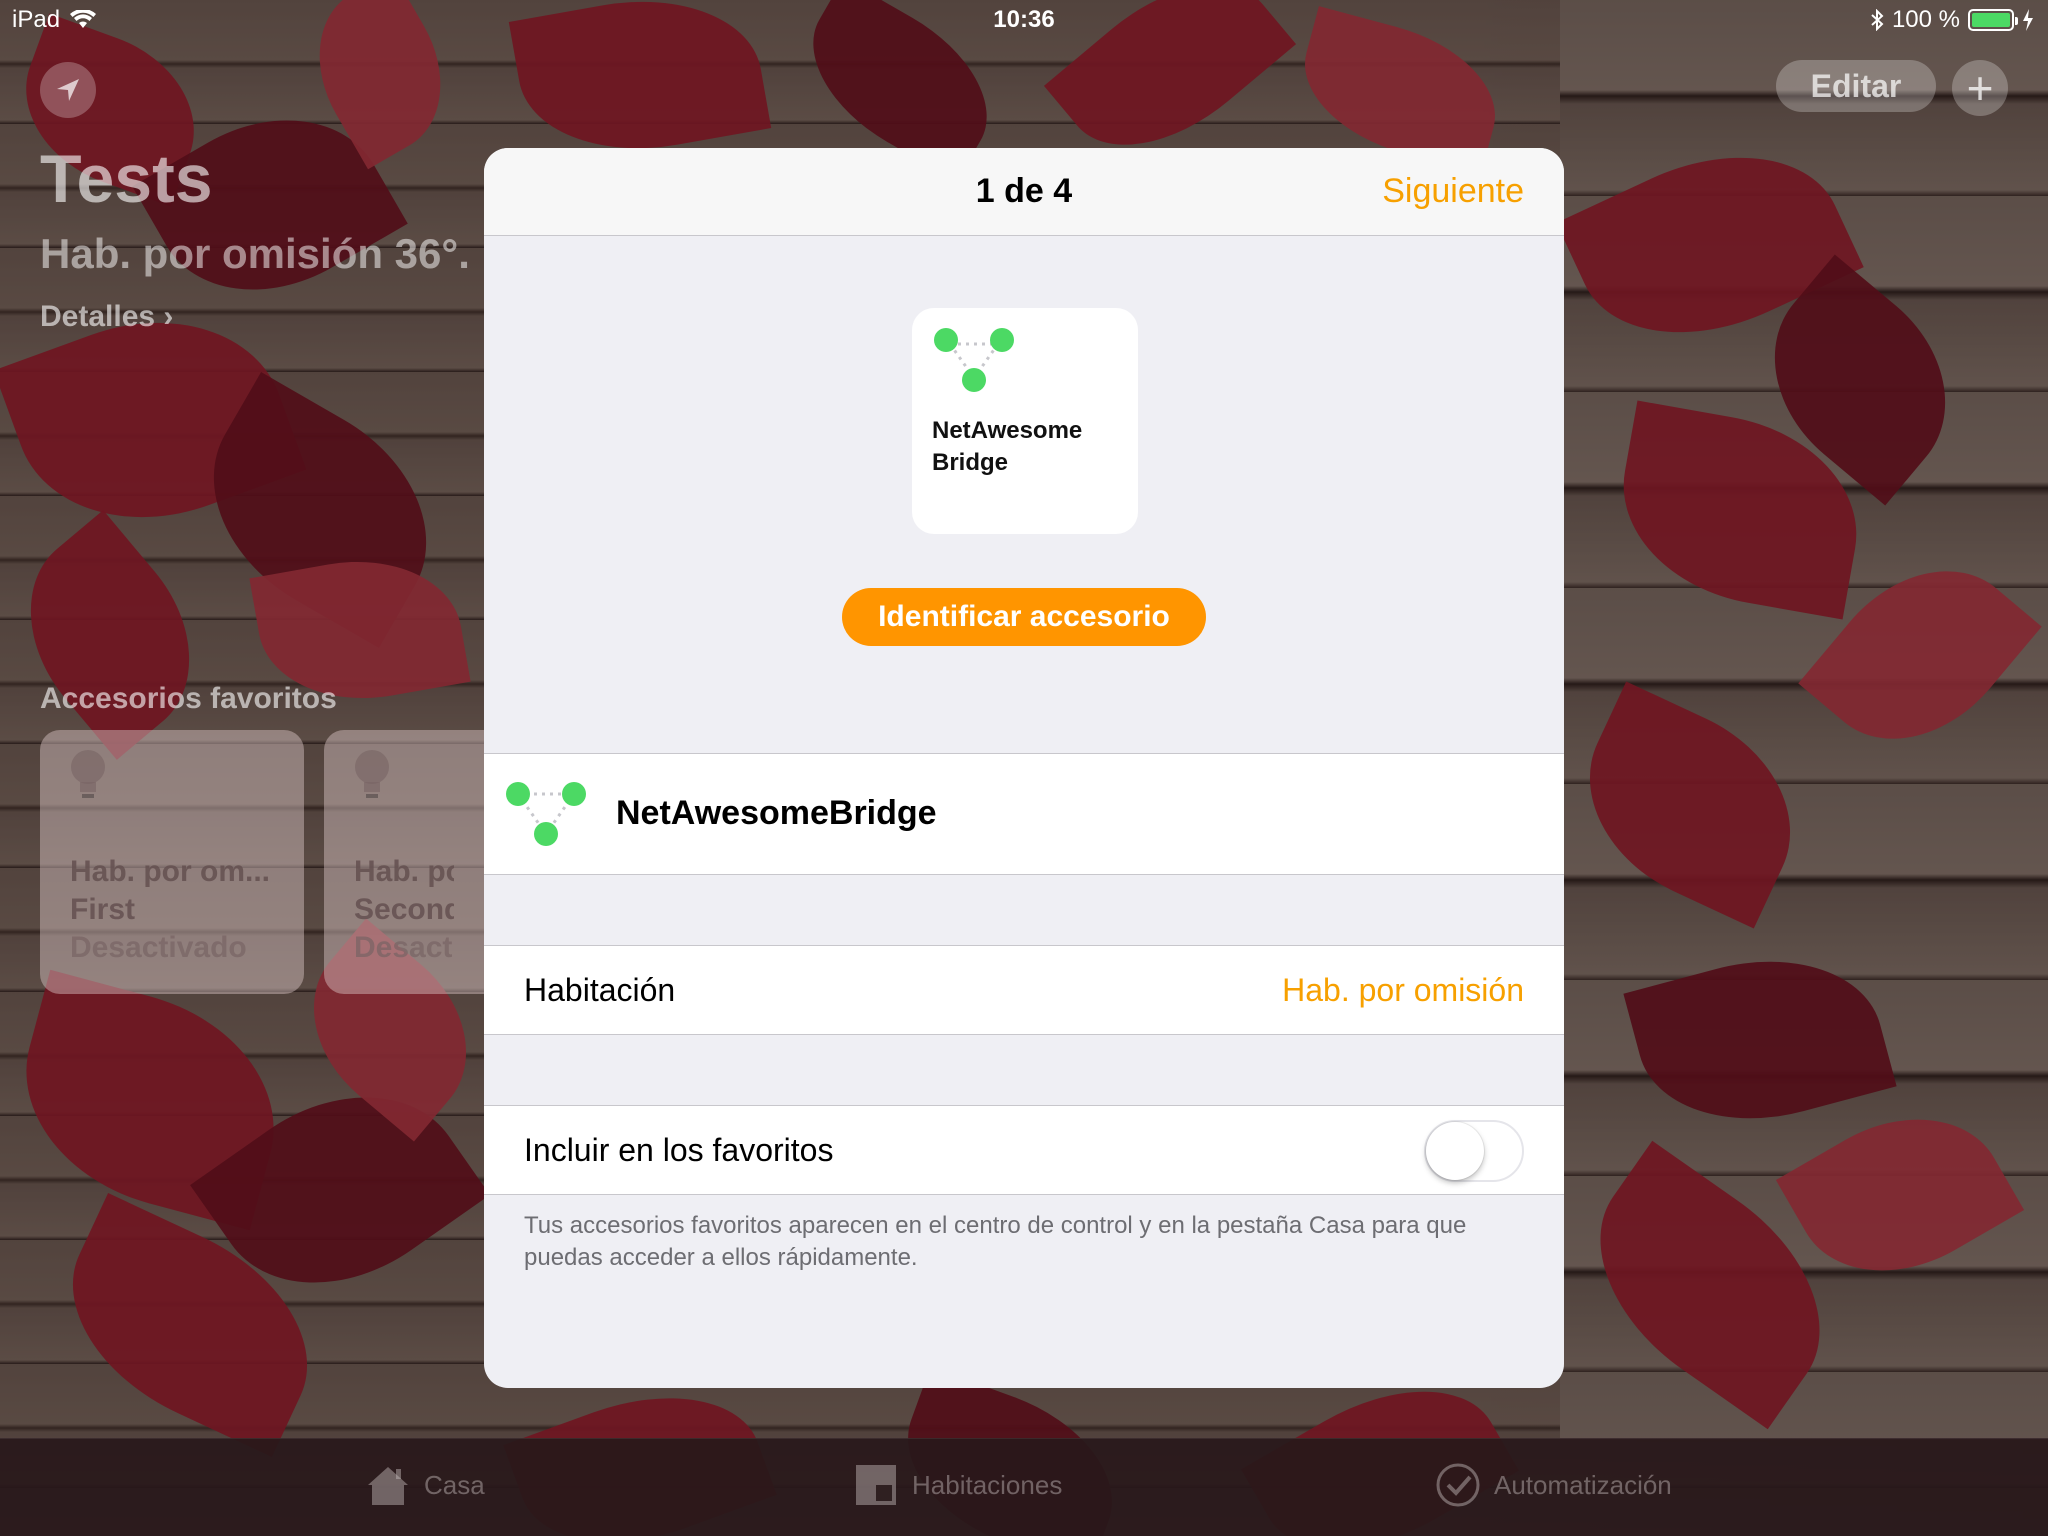 The height and width of the screenshot is (1536, 2048). I want to click on tile-state: Desactivado, so click(158, 947).